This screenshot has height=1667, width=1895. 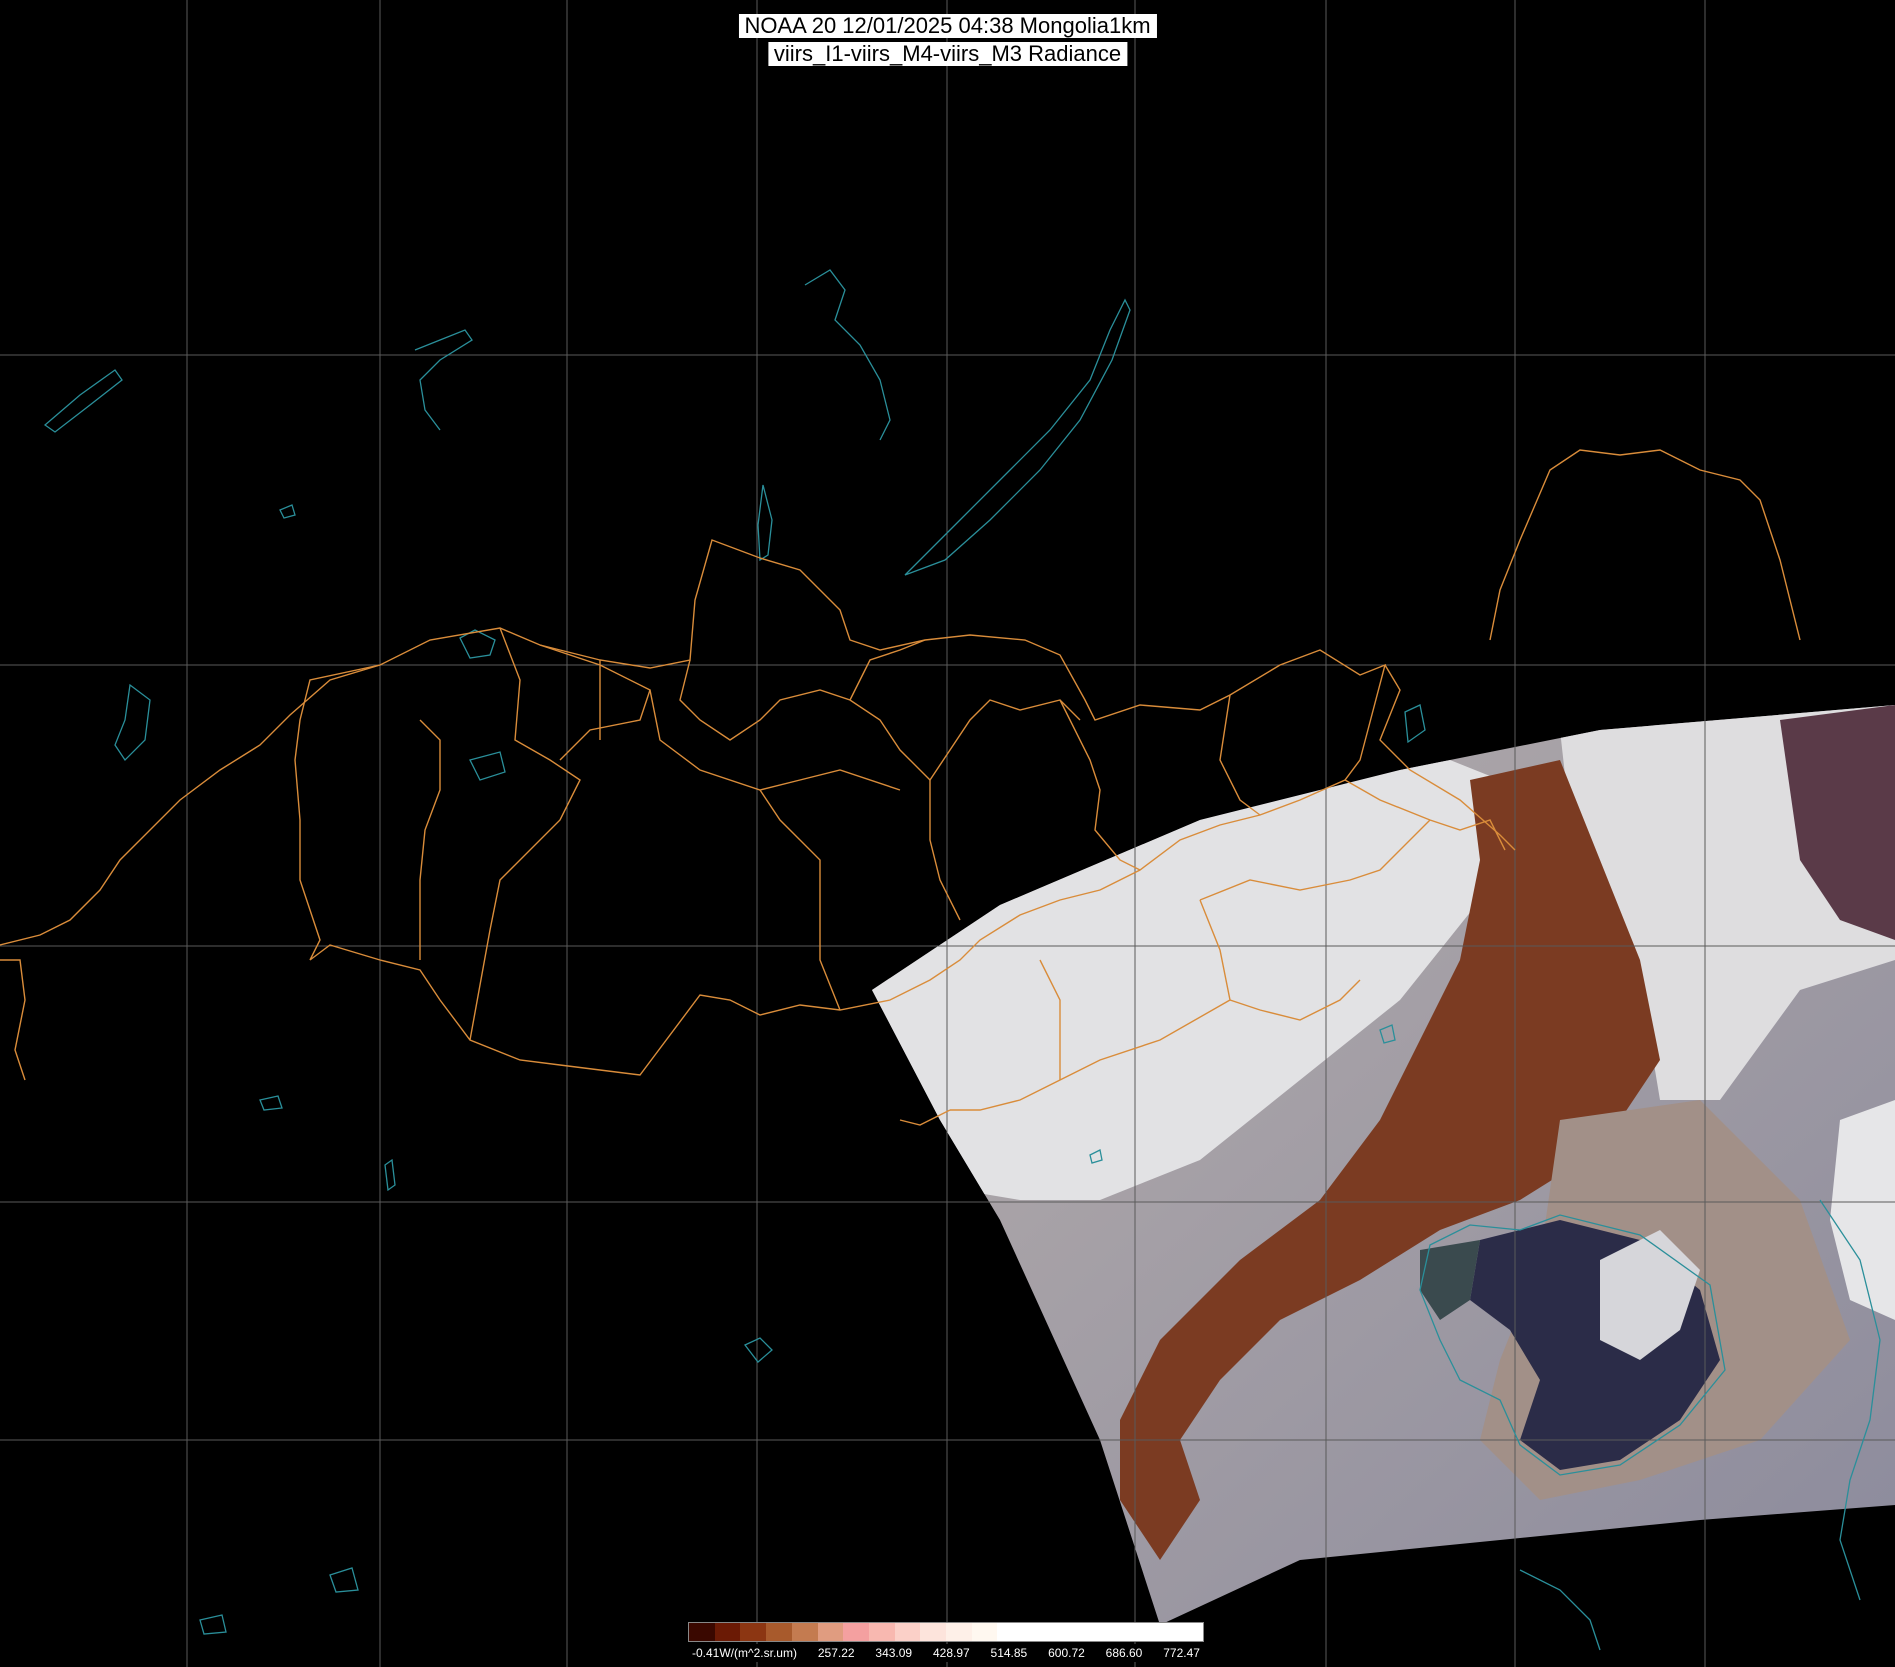 What do you see at coordinates (947, 54) in the screenshot?
I see `map-title-line2: viirs_I1-viirs_M4-viirs_M3 Radiance` at bounding box center [947, 54].